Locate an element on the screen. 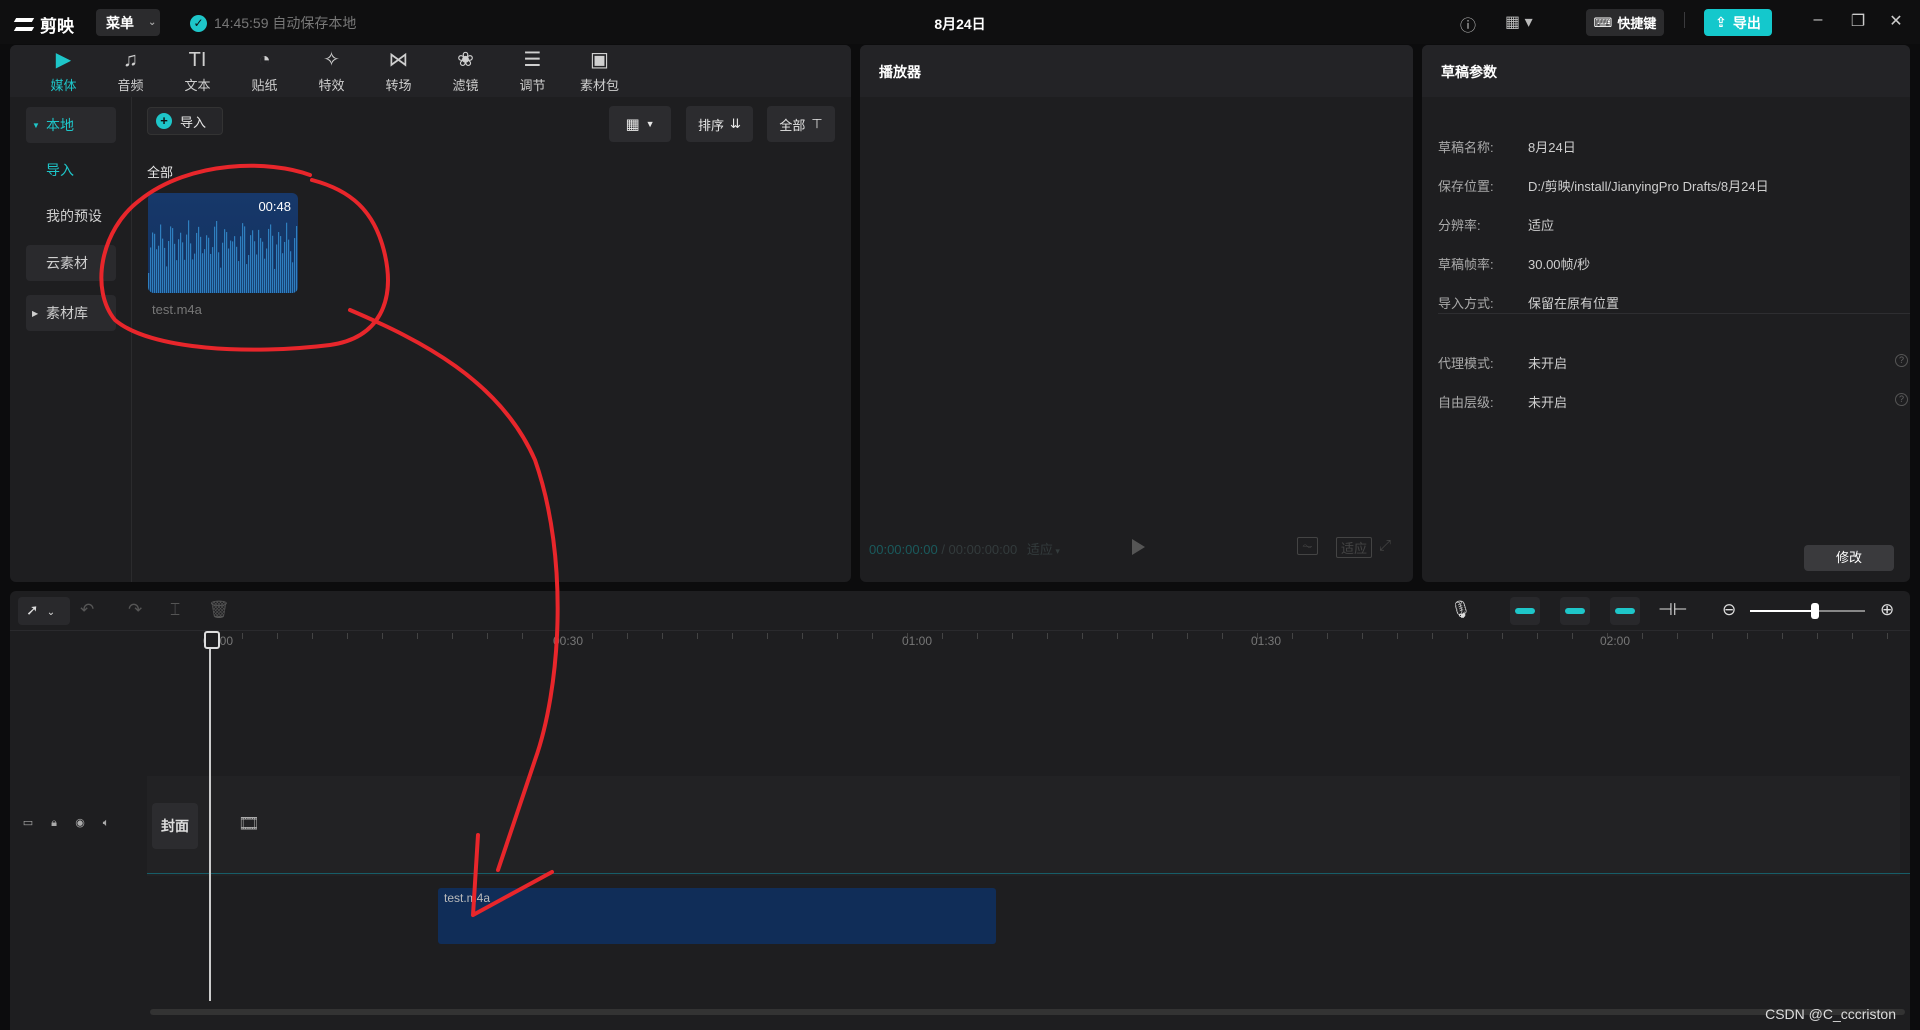 Image resolution: width=1920 pixels, height=1030 pixels. sidebar-item-presets: 我的预设 is located at coordinates (71, 216).